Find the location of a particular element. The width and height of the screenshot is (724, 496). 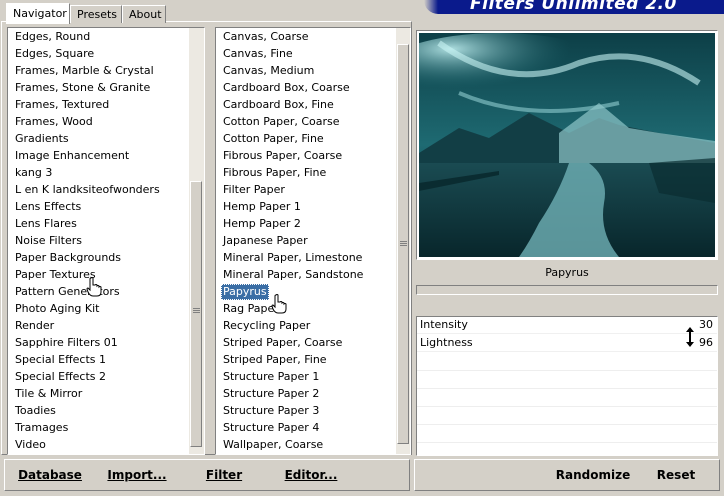

filter-item: Hemp Paper 1 is located at coordinates (262, 207).